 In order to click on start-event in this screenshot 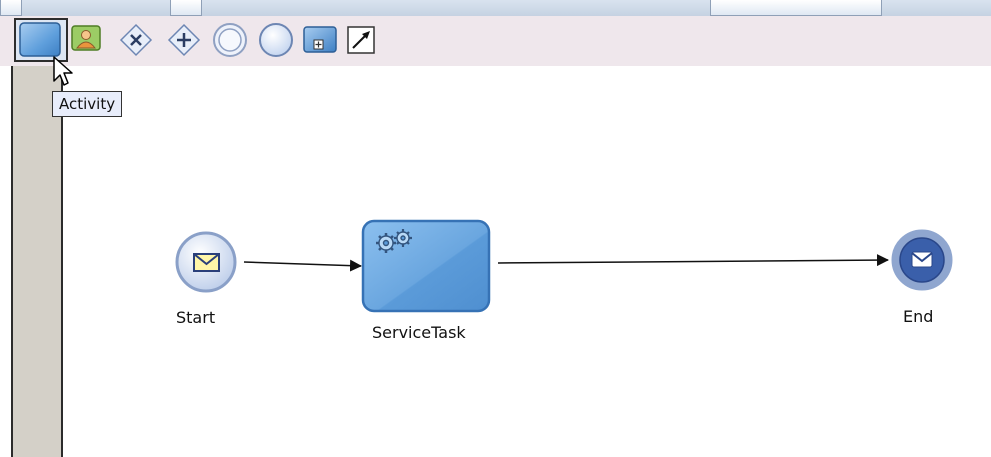, I will do `click(209, 266)`.